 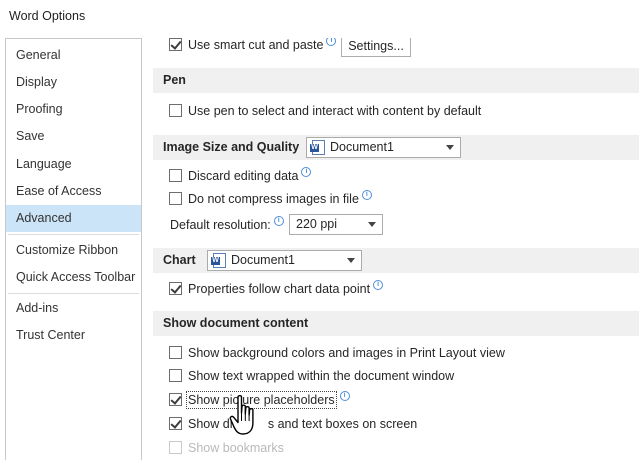 I want to click on default-resolution-row: Default resolution: i, so click(x=227, y=225).